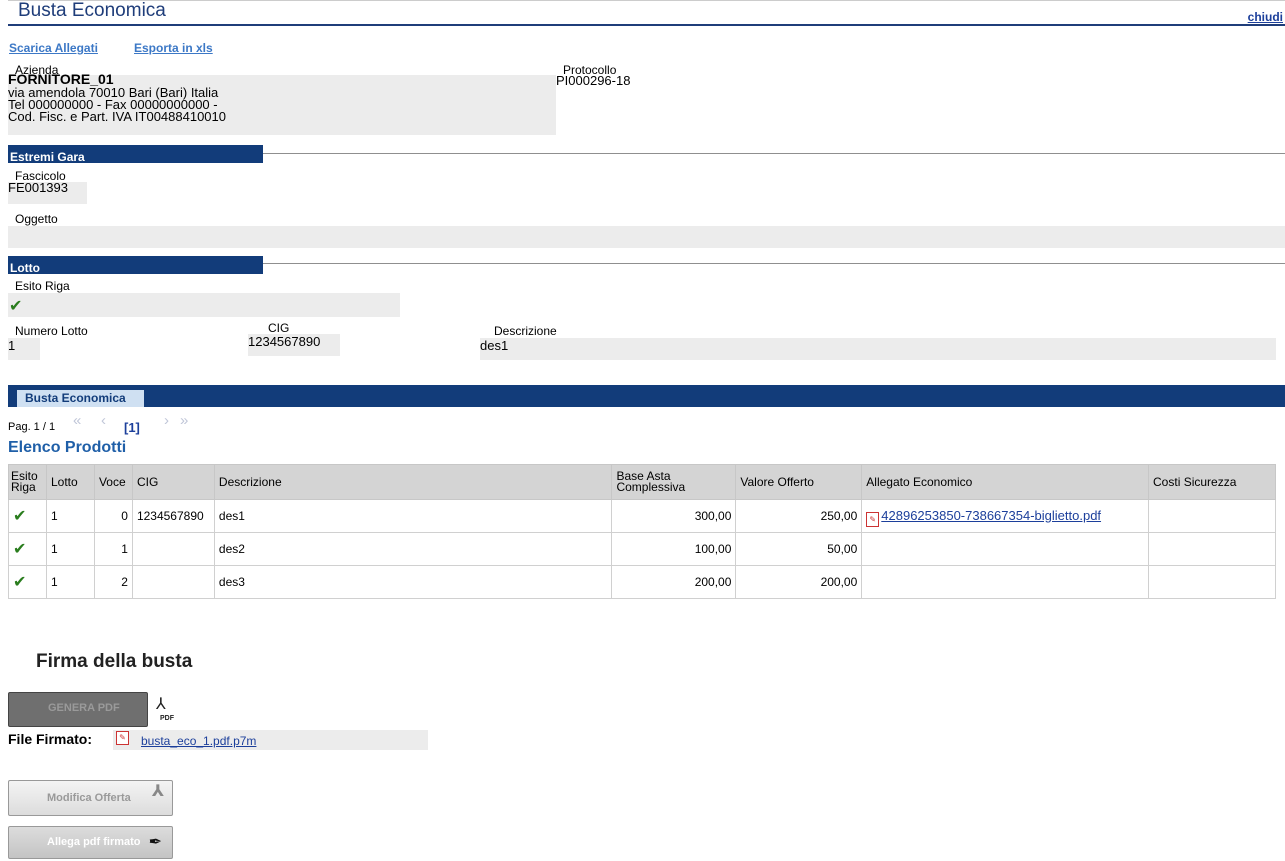  I want to click on row-valore-offerto: 50,00, so click(799, 549).